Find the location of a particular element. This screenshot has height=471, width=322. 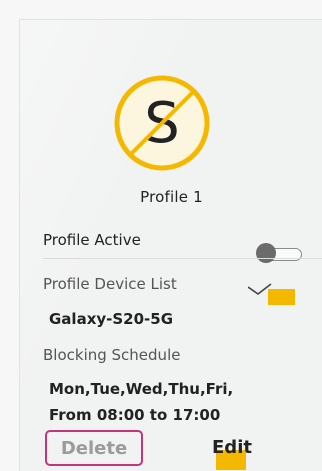

profile-name: Profile 1 is located at coordinates (171, 197).